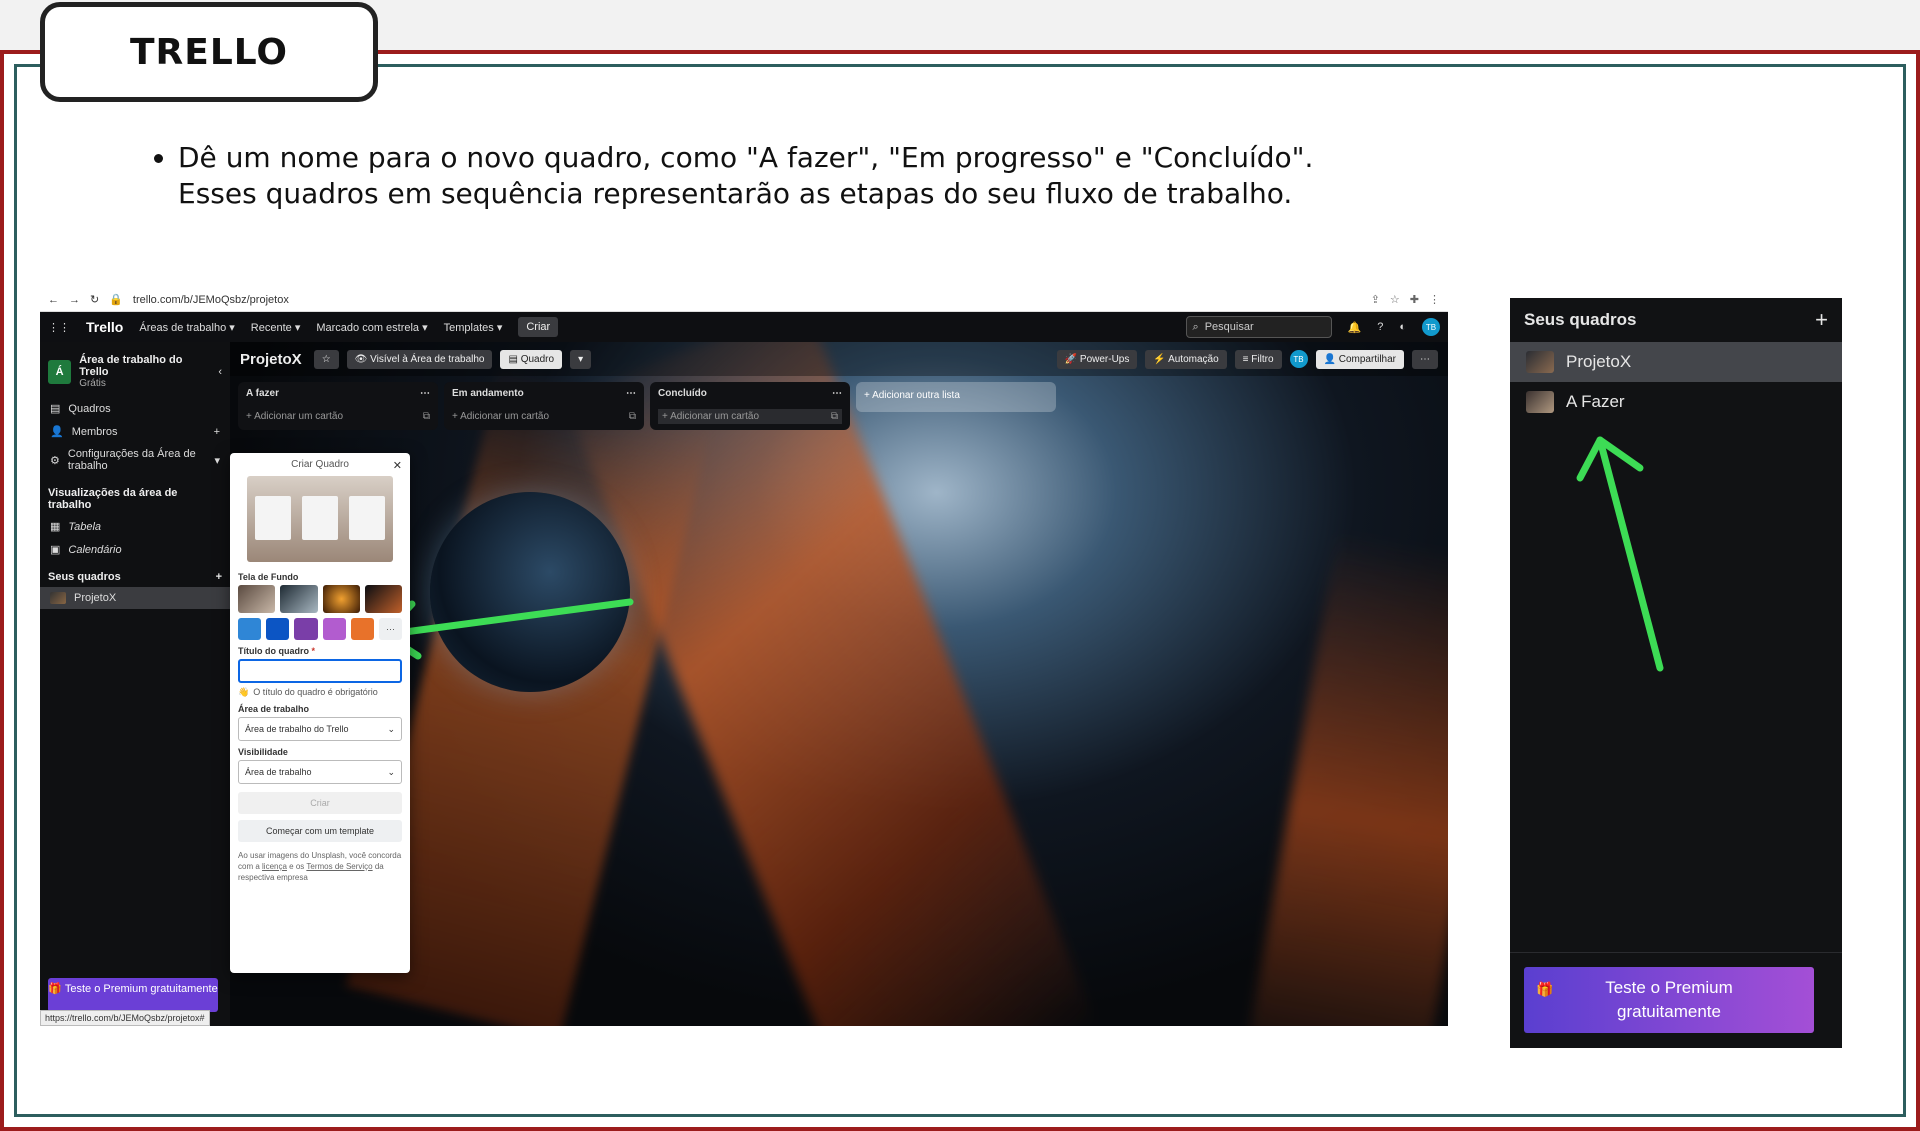 Image resolution: width=1920 pixels, height=1131 pixels. I want to click on view-dropdown-icon: ▾, so click(581, 359).